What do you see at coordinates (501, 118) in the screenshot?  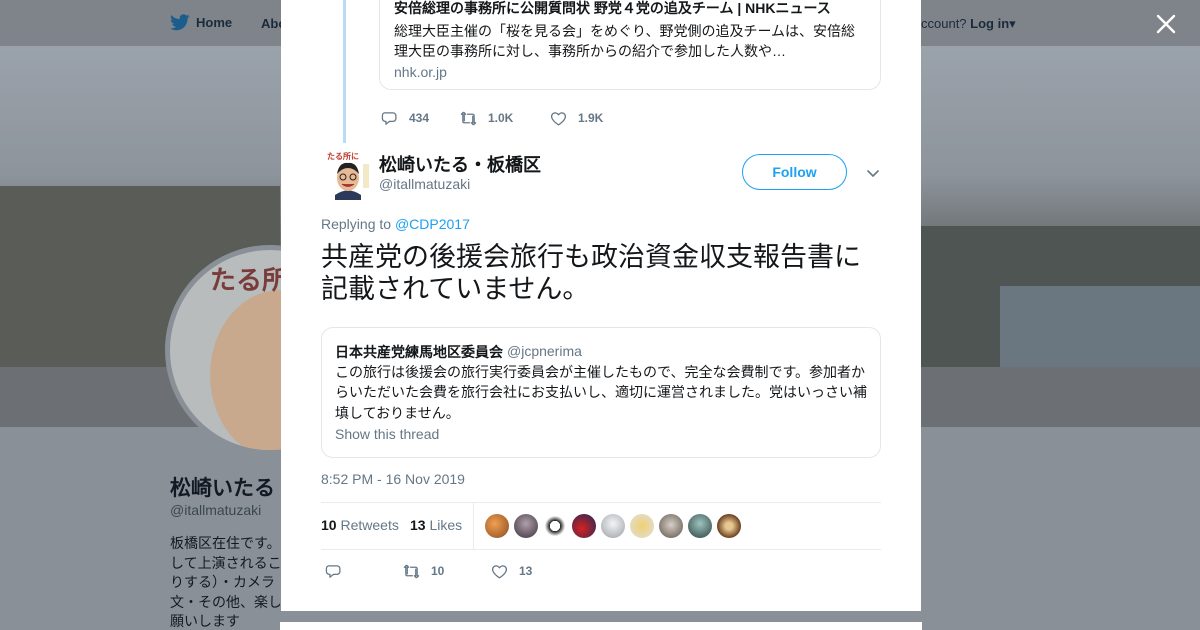 I see `retweet-count: 1.0K` at bounding box center [501, 118].